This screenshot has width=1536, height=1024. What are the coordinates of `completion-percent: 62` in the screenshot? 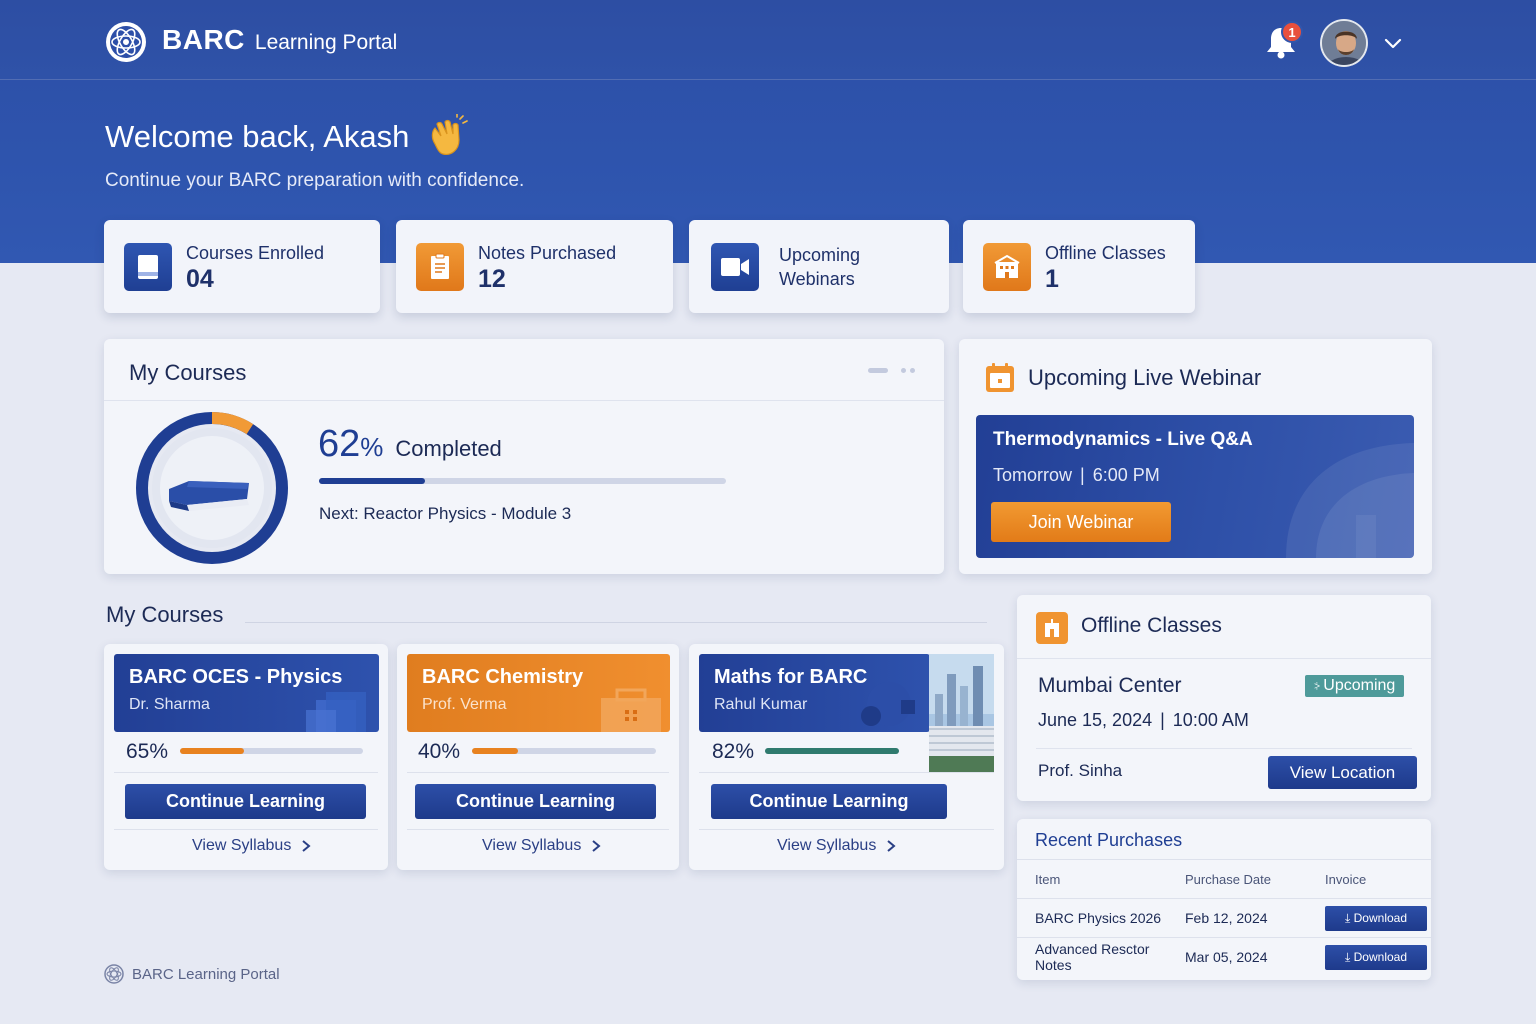 It's located at (339, 444).